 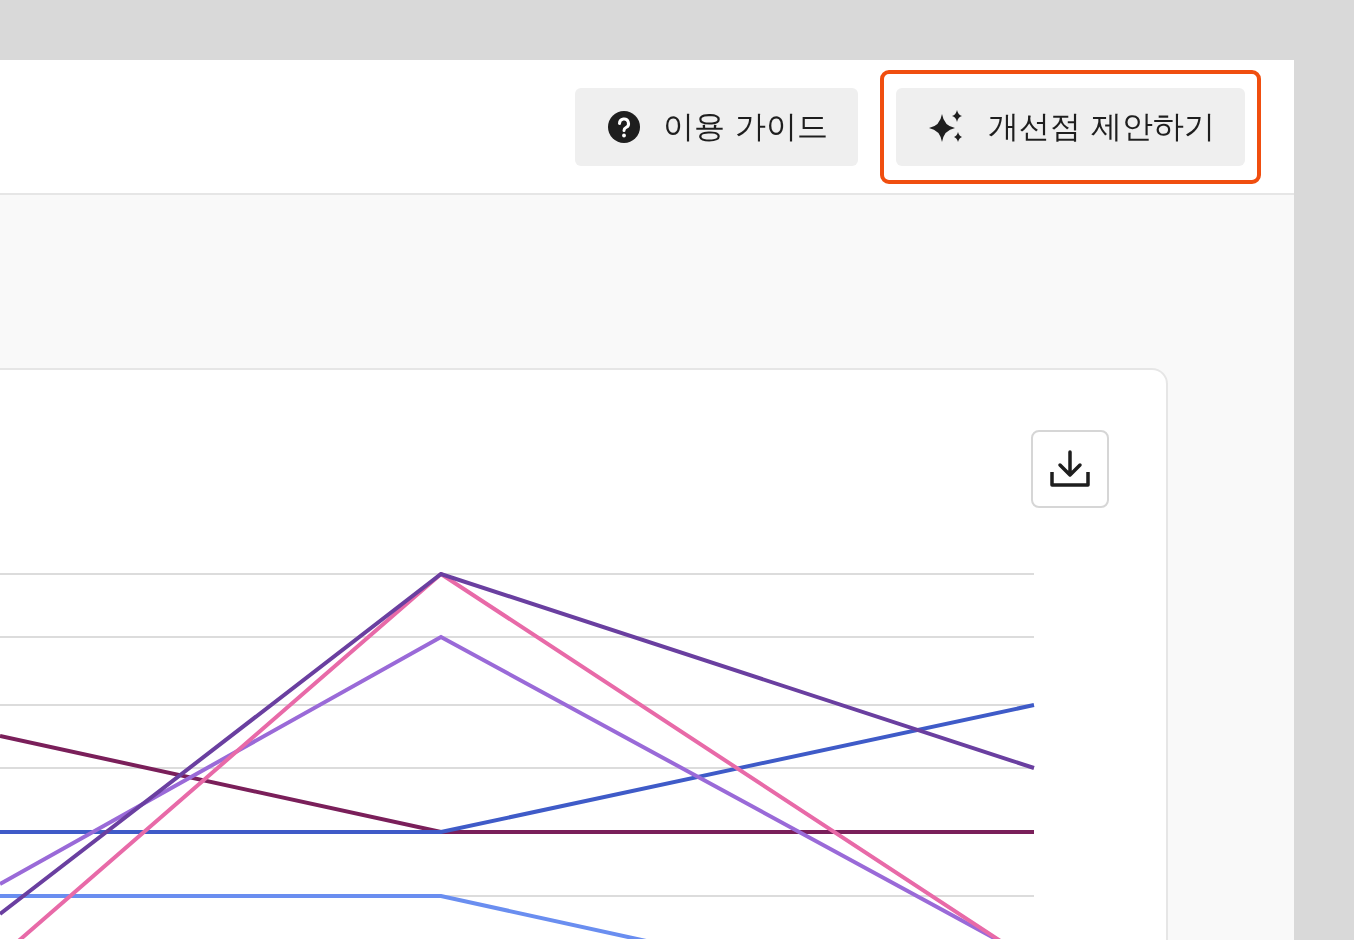 What do you see at coordinates (1070, 126) in the screenshot?
I see `suggest-button: 개선점 제안하기` at bounding box center [1070, 126].